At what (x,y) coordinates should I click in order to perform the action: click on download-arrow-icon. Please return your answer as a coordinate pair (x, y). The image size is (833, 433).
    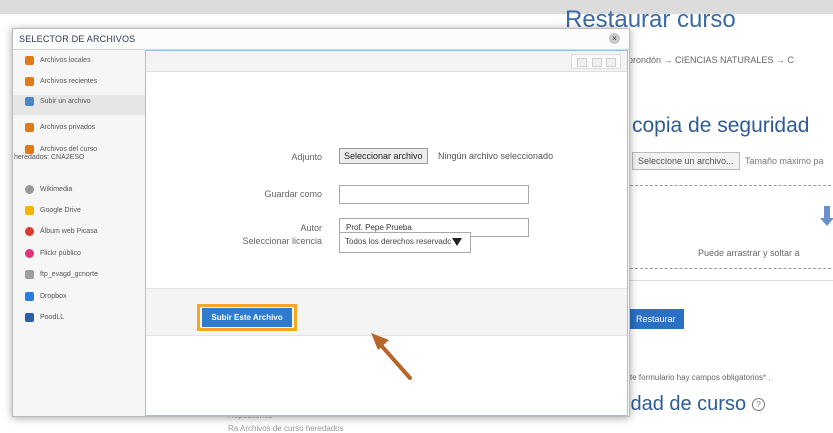
    Looking at the image, I should click on (826, 217).